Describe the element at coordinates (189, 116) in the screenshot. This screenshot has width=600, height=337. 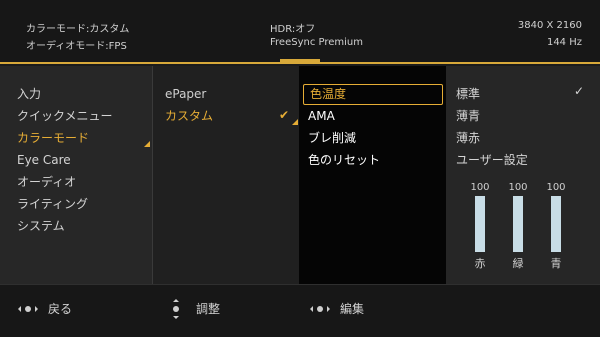
I see `submenu-item-custom: カスタム` at that location.